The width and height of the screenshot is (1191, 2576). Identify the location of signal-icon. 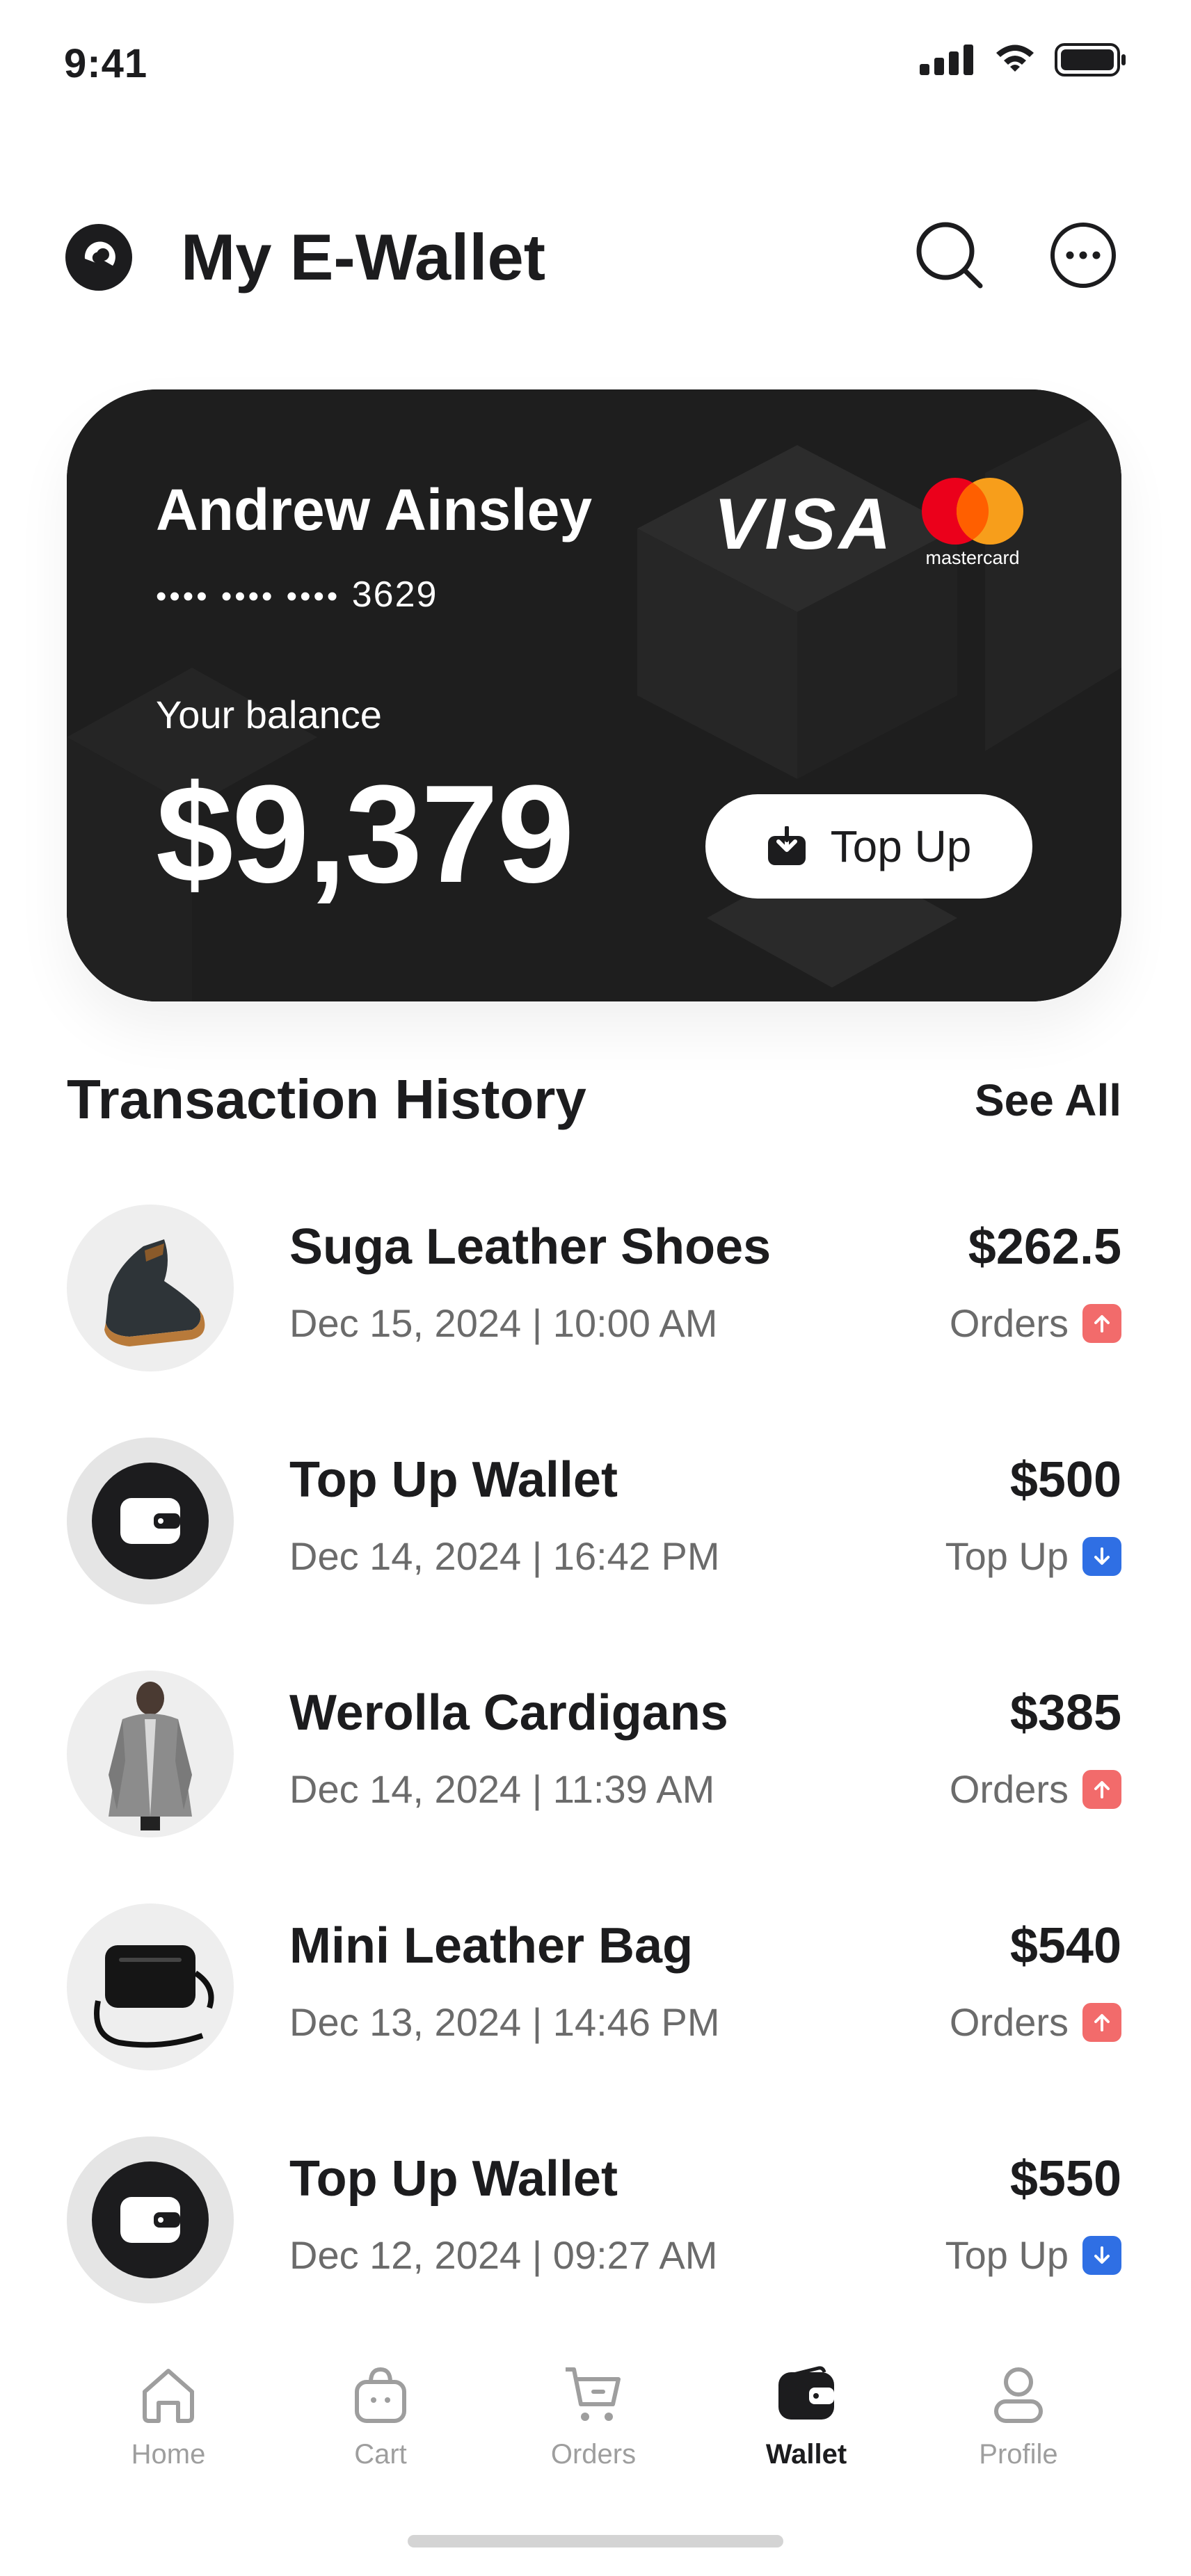
(946, 60).